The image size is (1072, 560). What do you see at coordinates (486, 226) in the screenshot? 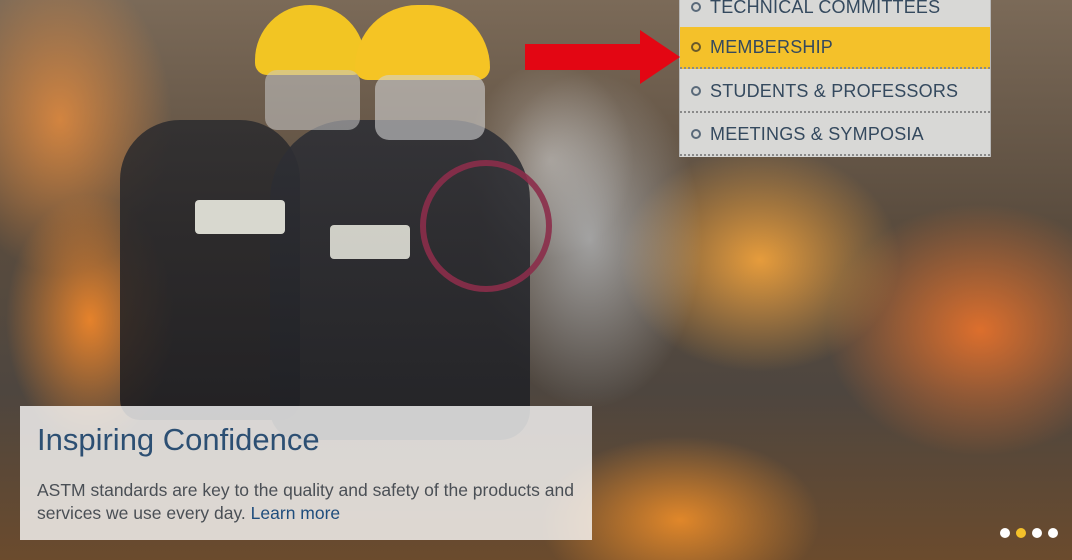
I see `hose-nozzle-image` at bounding box center [486, 226].